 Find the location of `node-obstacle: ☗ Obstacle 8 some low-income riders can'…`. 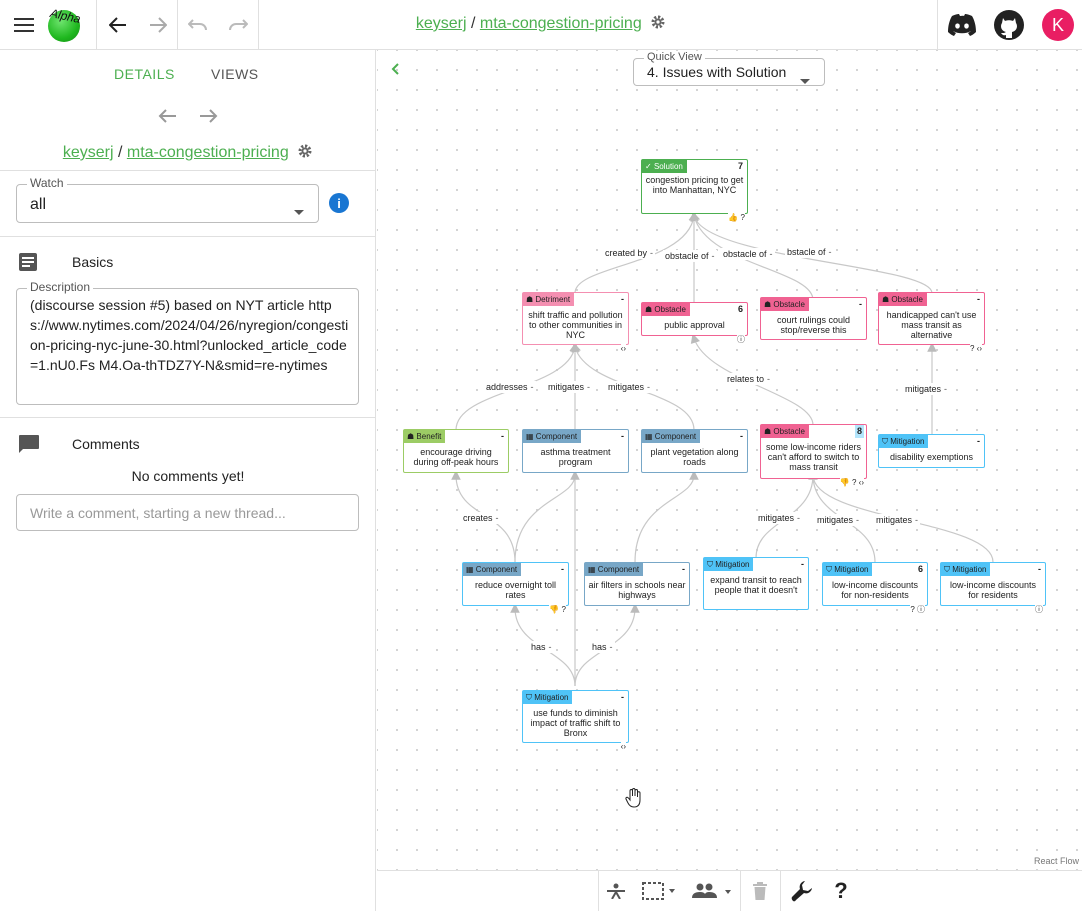

node-obstacle: ☗ Obstacle 8 some low-income riders can'… is located at coordinates (813, 455).